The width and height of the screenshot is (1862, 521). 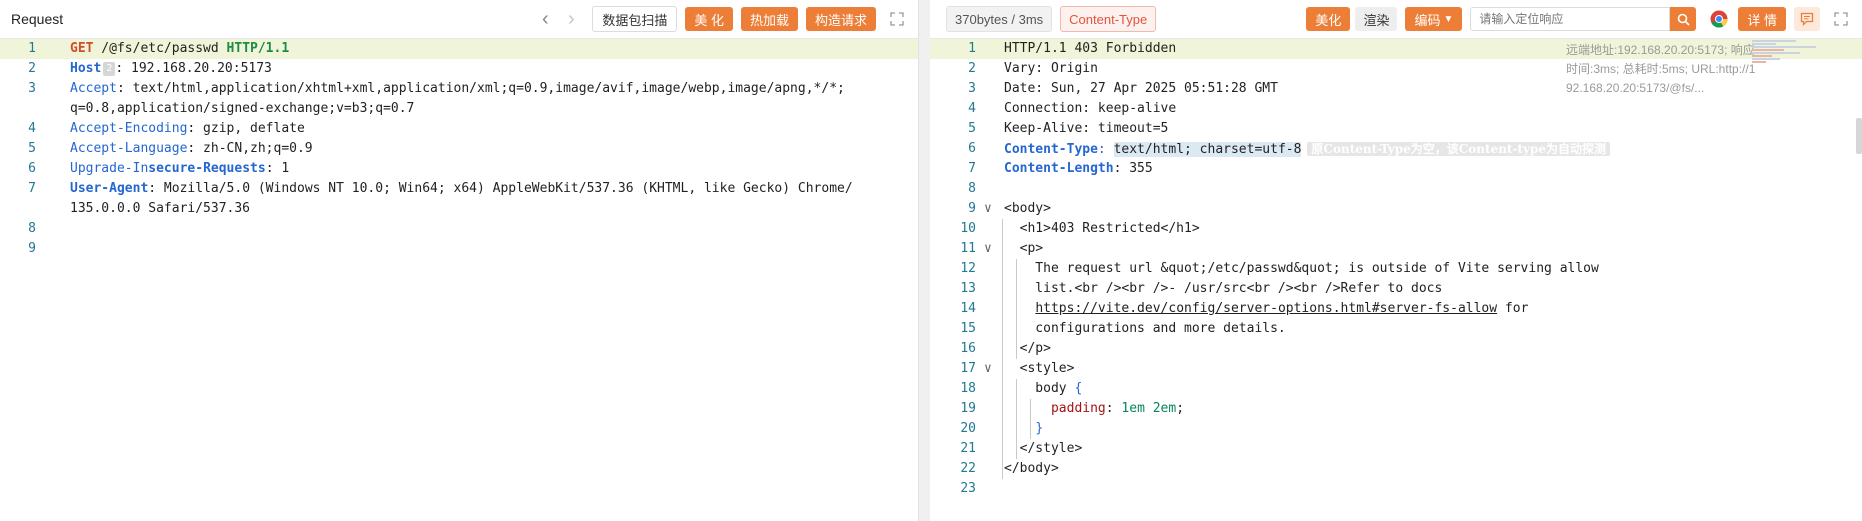 I want to click on code-token: HTTP/1.1, so click(x=258, y=48).